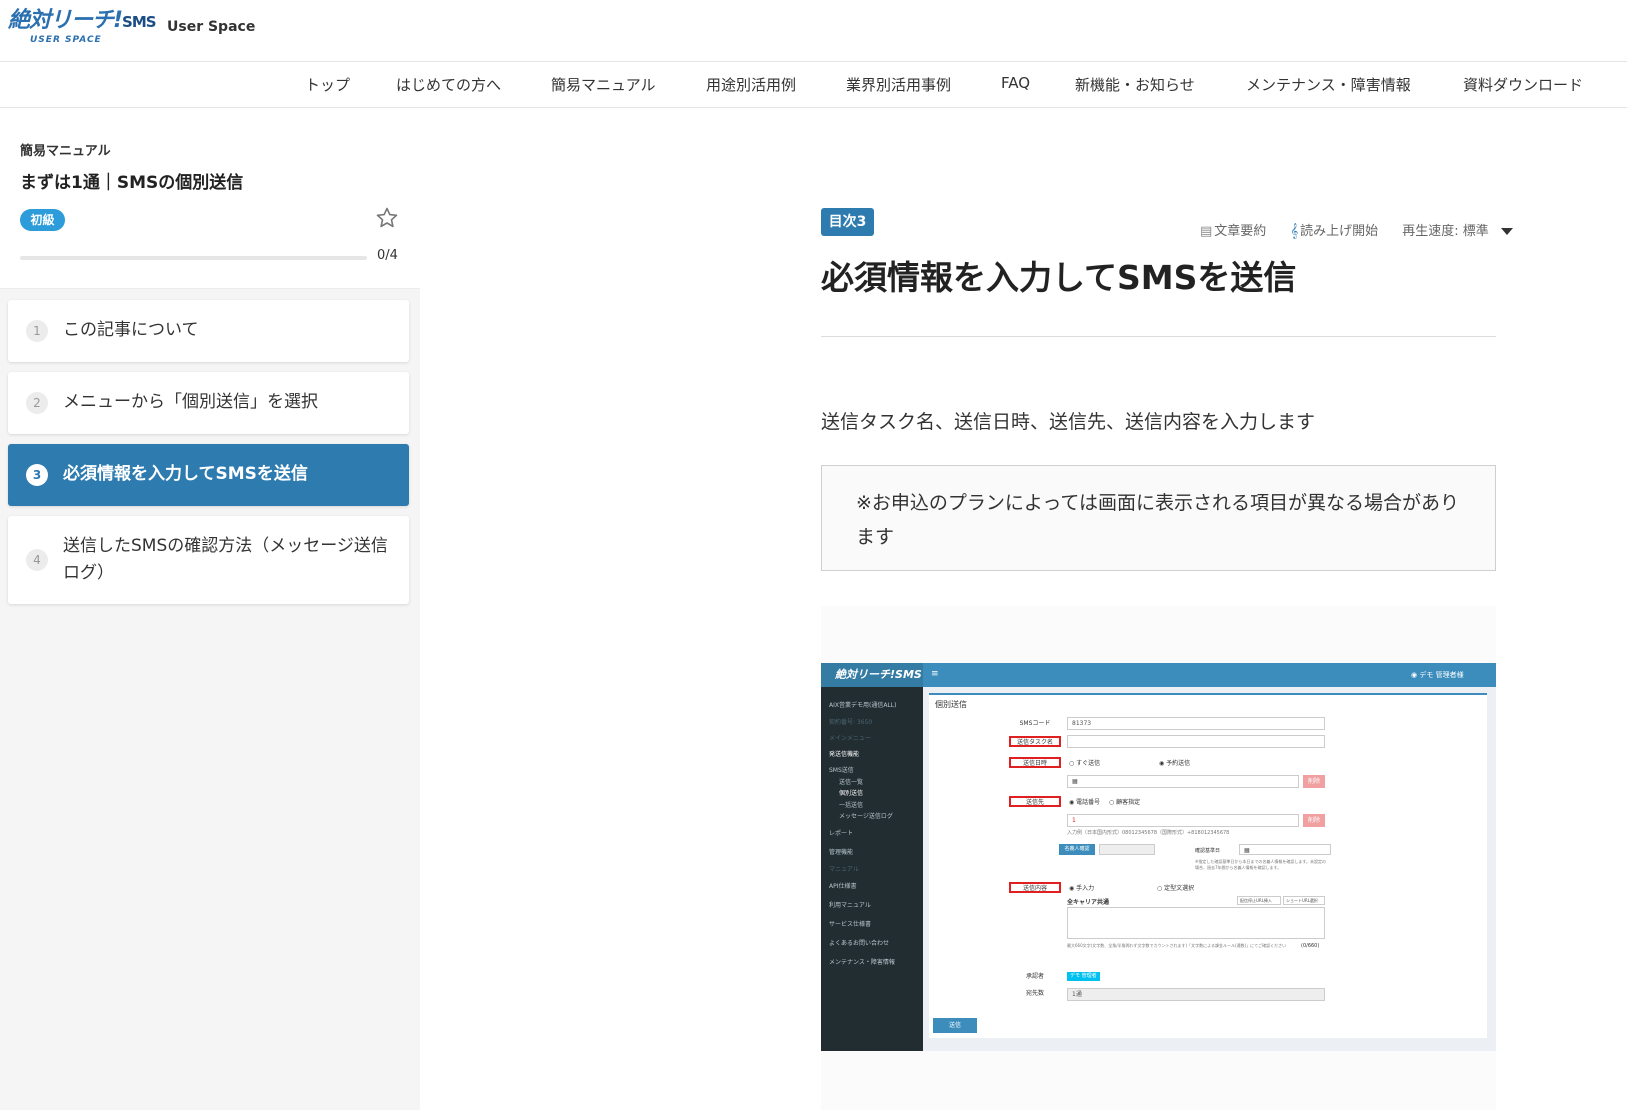  I want to click on shot-sub-item: 個別送信, so click(851, 793).